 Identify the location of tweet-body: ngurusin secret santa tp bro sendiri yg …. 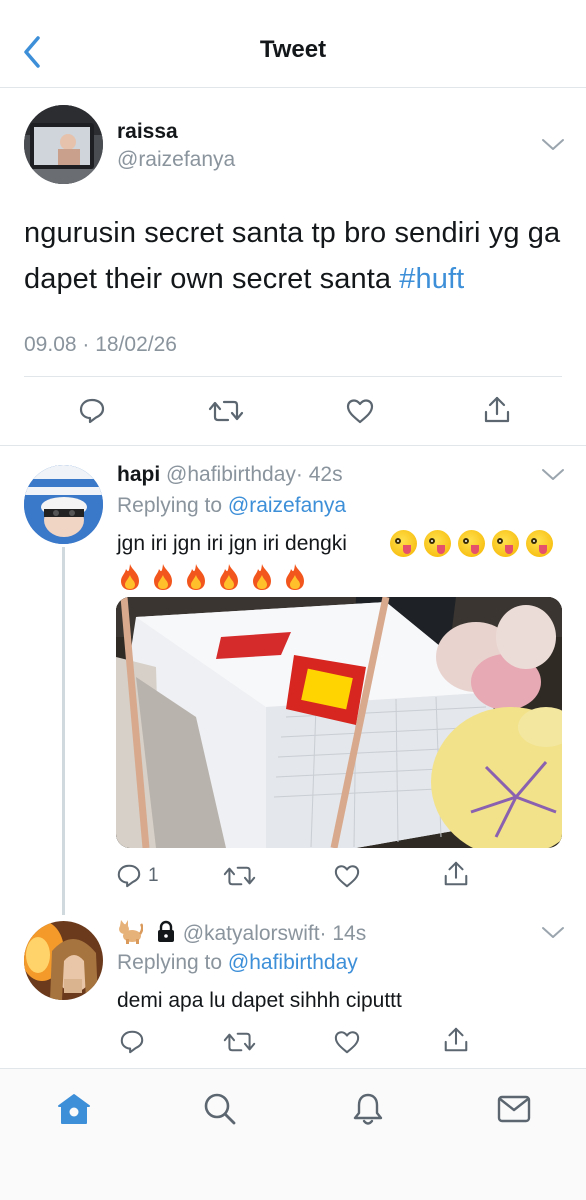
(292, 256).